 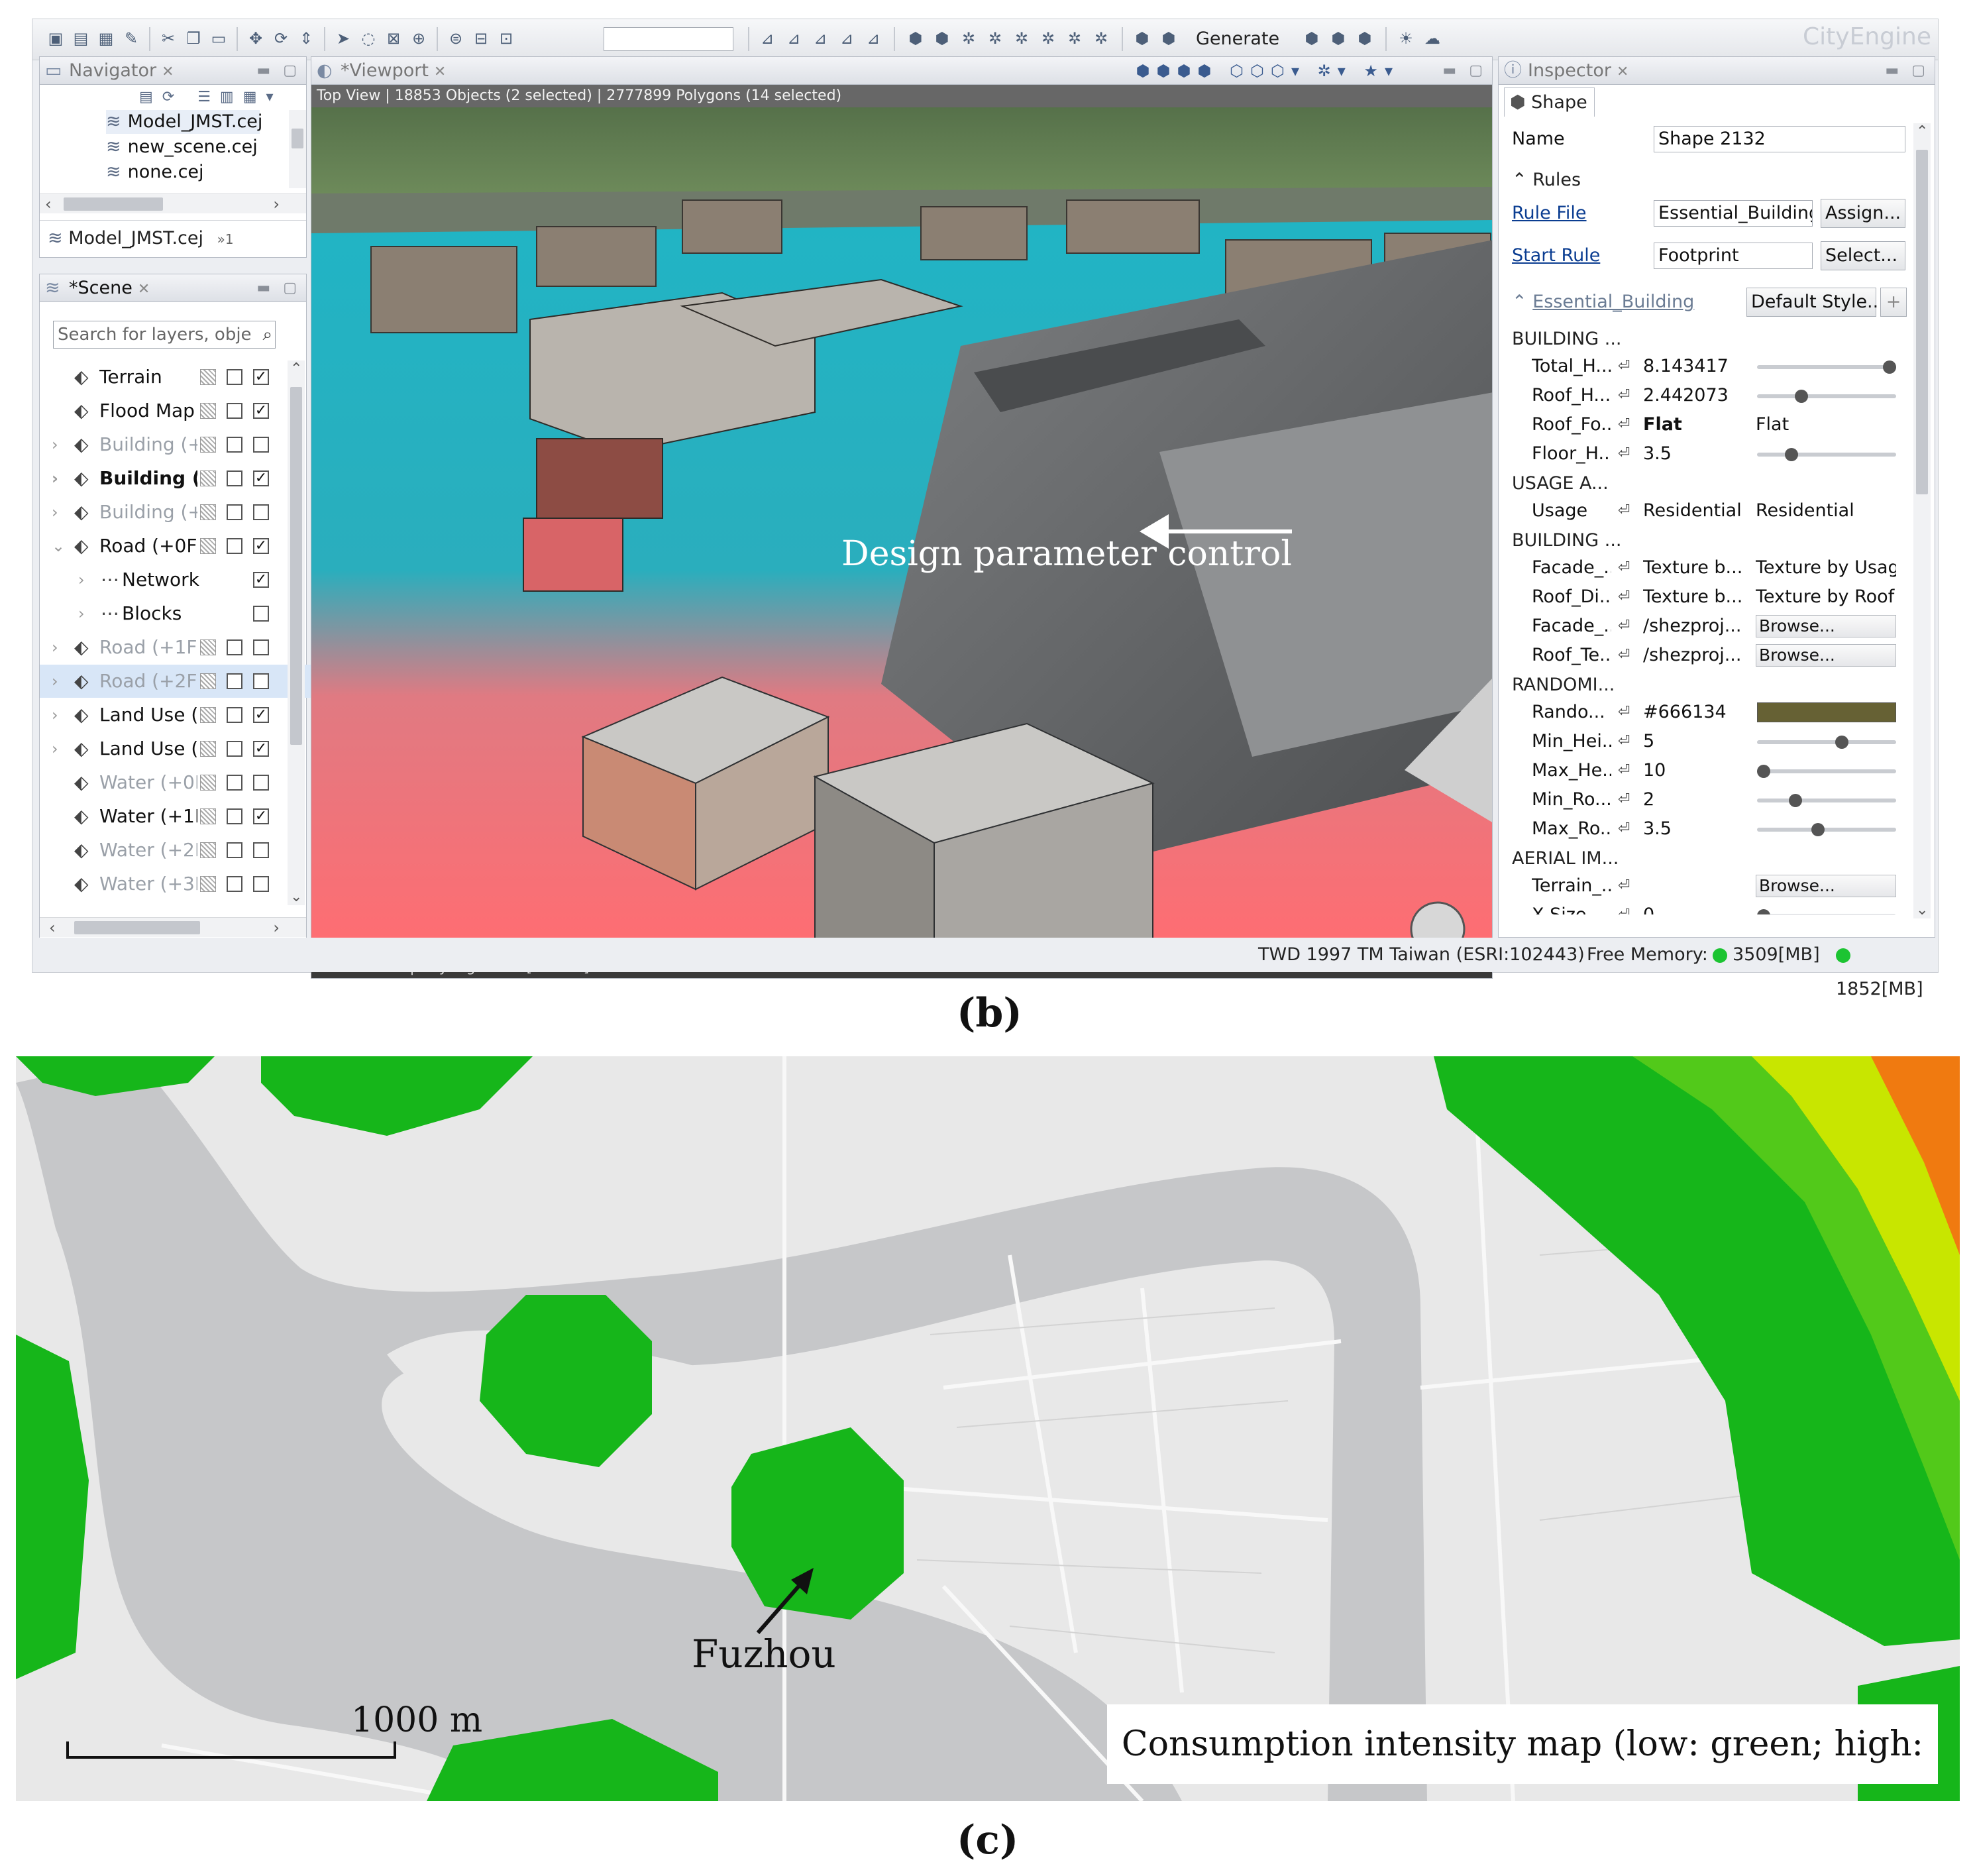 What do you see at coordinates (155, 172) in the screenshot?
I see `file-item: ≋ none.cej` at bounding box center [155, 172].